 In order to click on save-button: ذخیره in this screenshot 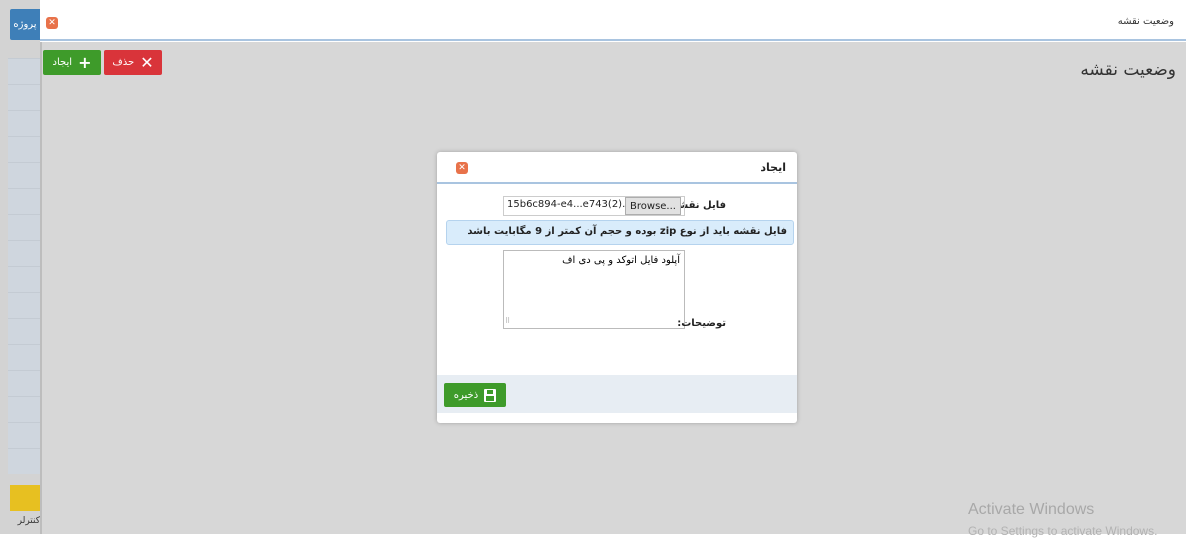, I will do `click(475, 395)`.